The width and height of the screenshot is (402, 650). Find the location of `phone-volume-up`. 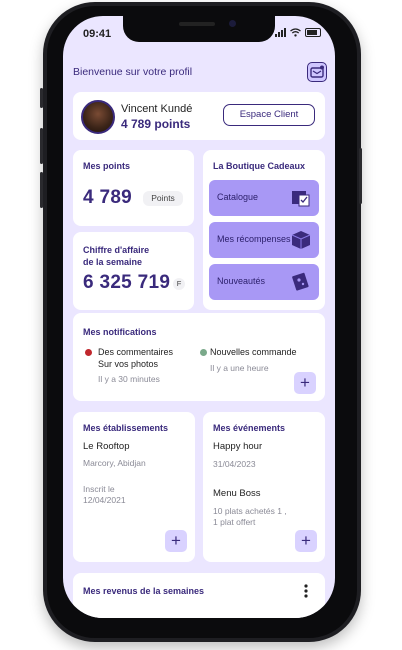

phone-volume-up is located at coordinates (41, 146).